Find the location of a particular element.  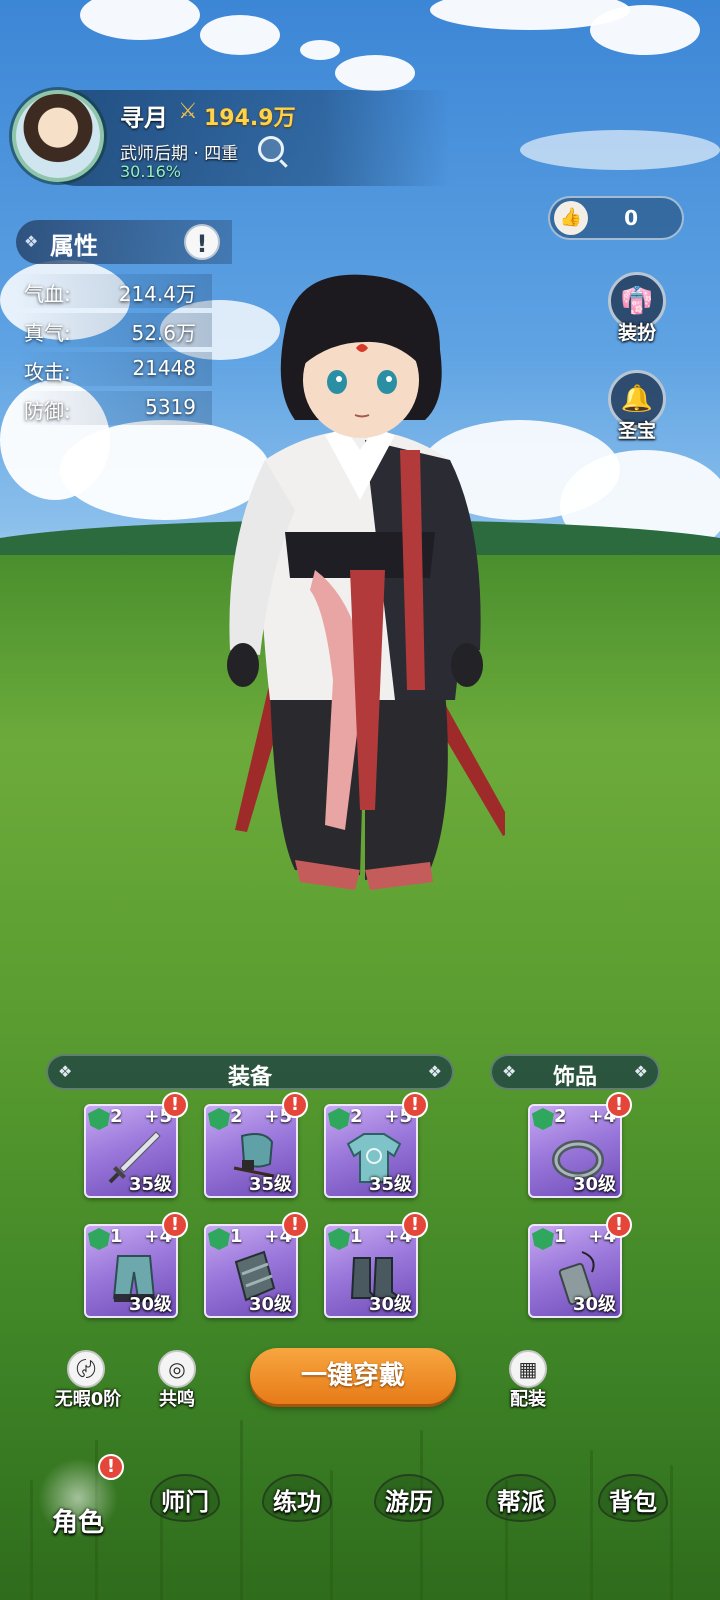

nav-role-label: 角色 is located at coordinates (77, 1523).